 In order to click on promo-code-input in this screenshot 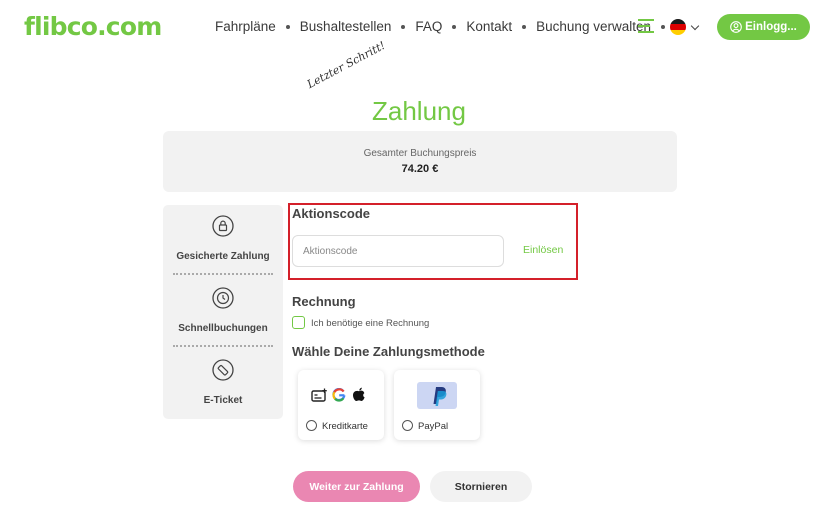, I will do `click(398, 251)`.